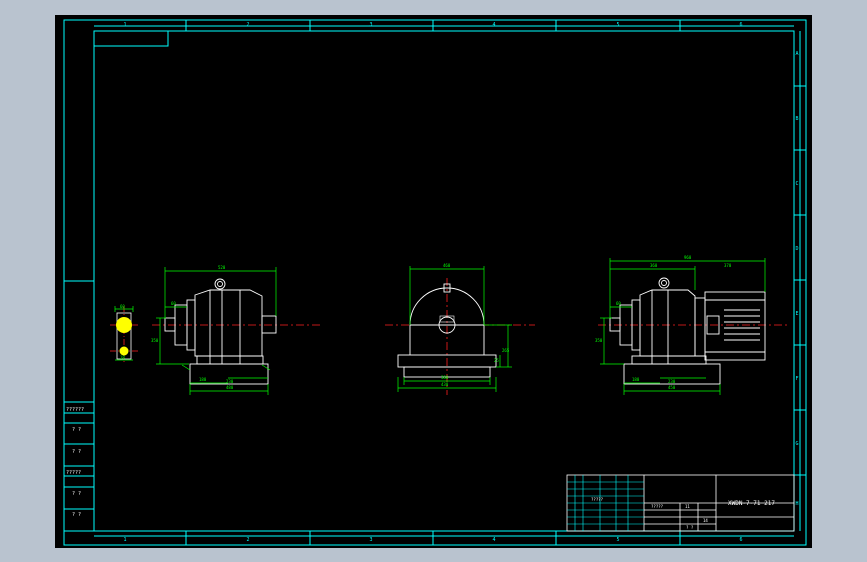 The height and width of the screenshot is (562, 867). What do you see at coordinates (705, 520) in the screenshot?
I see `title-field-4: 14` at bounding box center [705, 520].